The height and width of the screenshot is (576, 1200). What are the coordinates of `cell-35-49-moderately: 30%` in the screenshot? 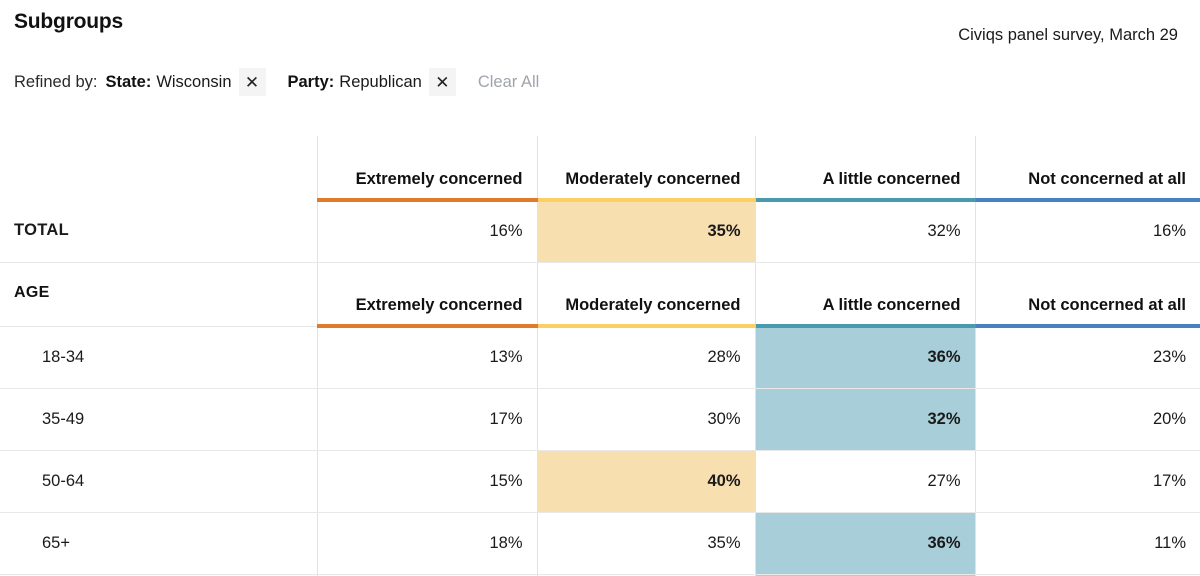 It's located at (645, 419).